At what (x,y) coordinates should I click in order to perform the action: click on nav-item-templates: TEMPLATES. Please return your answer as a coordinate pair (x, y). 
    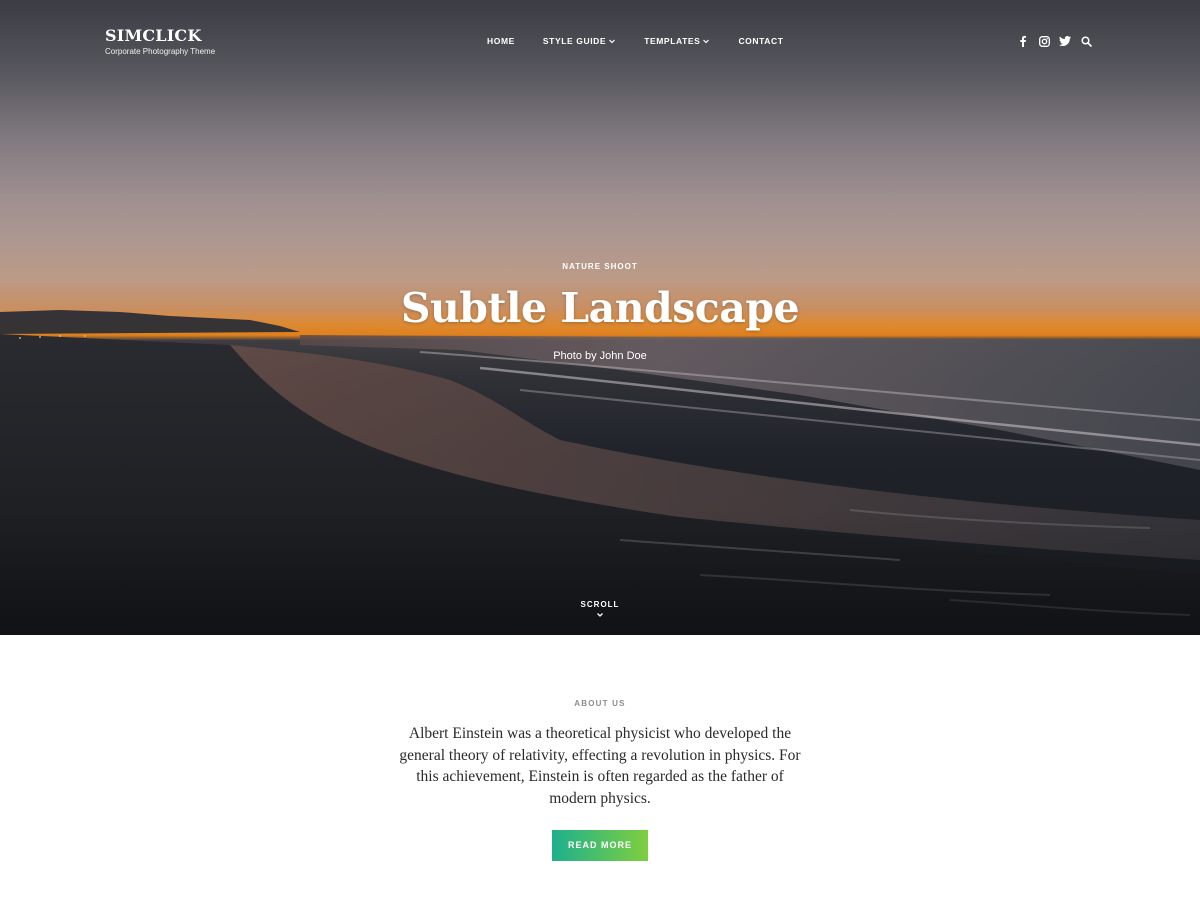
    Looking at the image, I should click on (677, 41).